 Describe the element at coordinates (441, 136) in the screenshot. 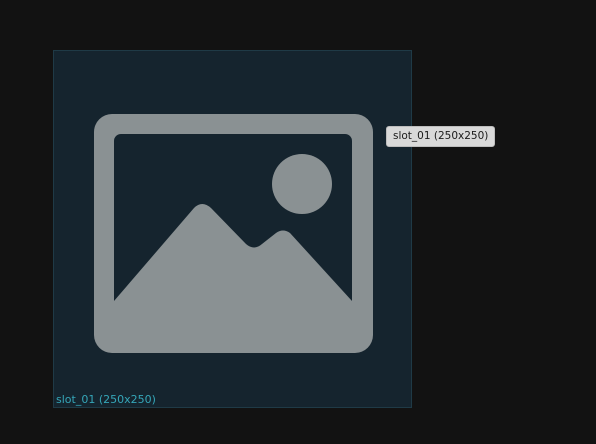

I see `slot-tooltip: slot_01 (250x250)` at that location.